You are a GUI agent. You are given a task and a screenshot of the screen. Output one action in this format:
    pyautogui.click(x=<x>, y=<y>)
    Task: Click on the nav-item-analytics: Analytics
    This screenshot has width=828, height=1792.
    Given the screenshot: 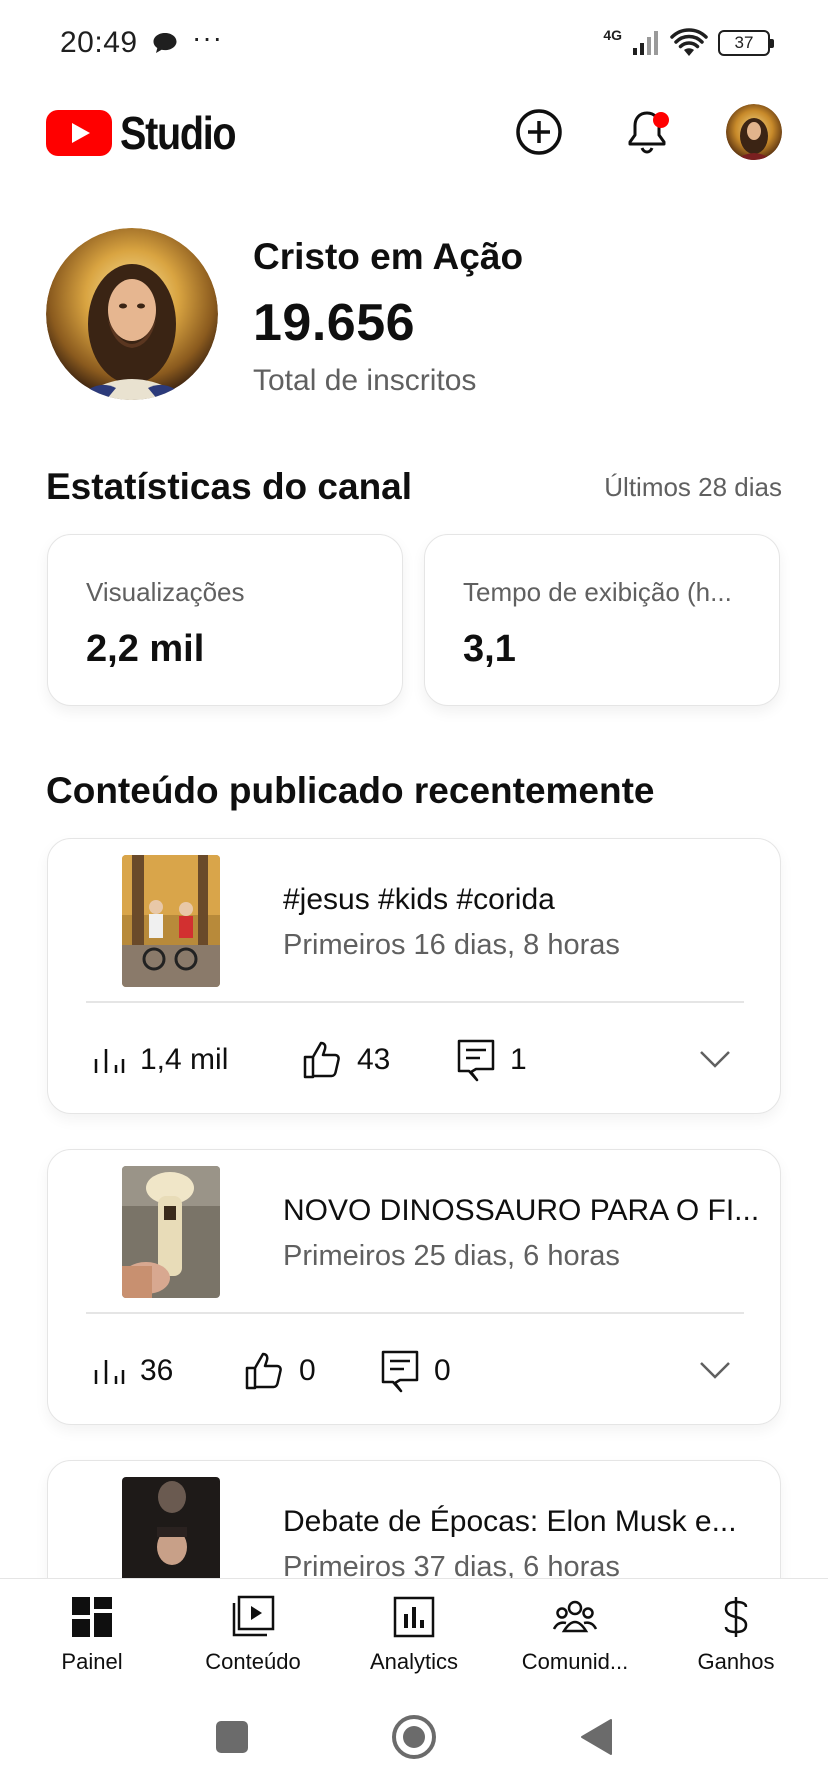 What is the action you would take?
    pyautogui.click(x=414, y=1634)
    